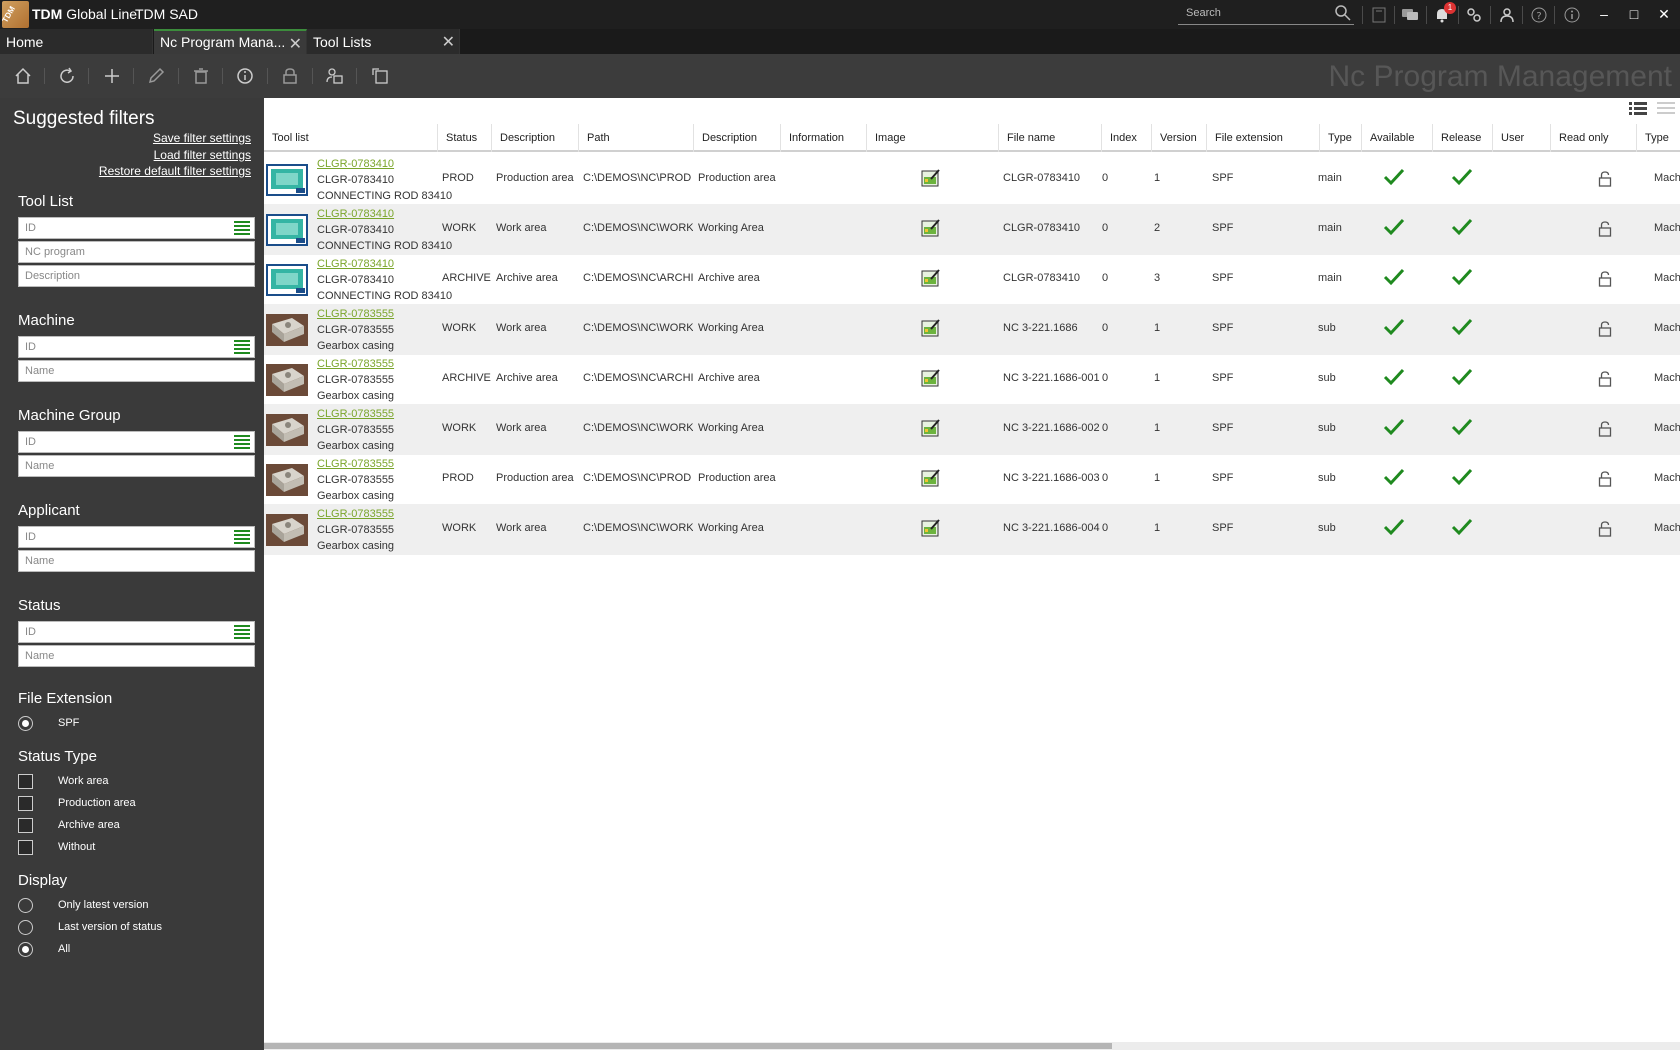 The image size is (1680, 1050). Describe the element at coordinates (175, 171) in the screenshot. I see `restore-filter-link: Restore default filter settings` at that location.